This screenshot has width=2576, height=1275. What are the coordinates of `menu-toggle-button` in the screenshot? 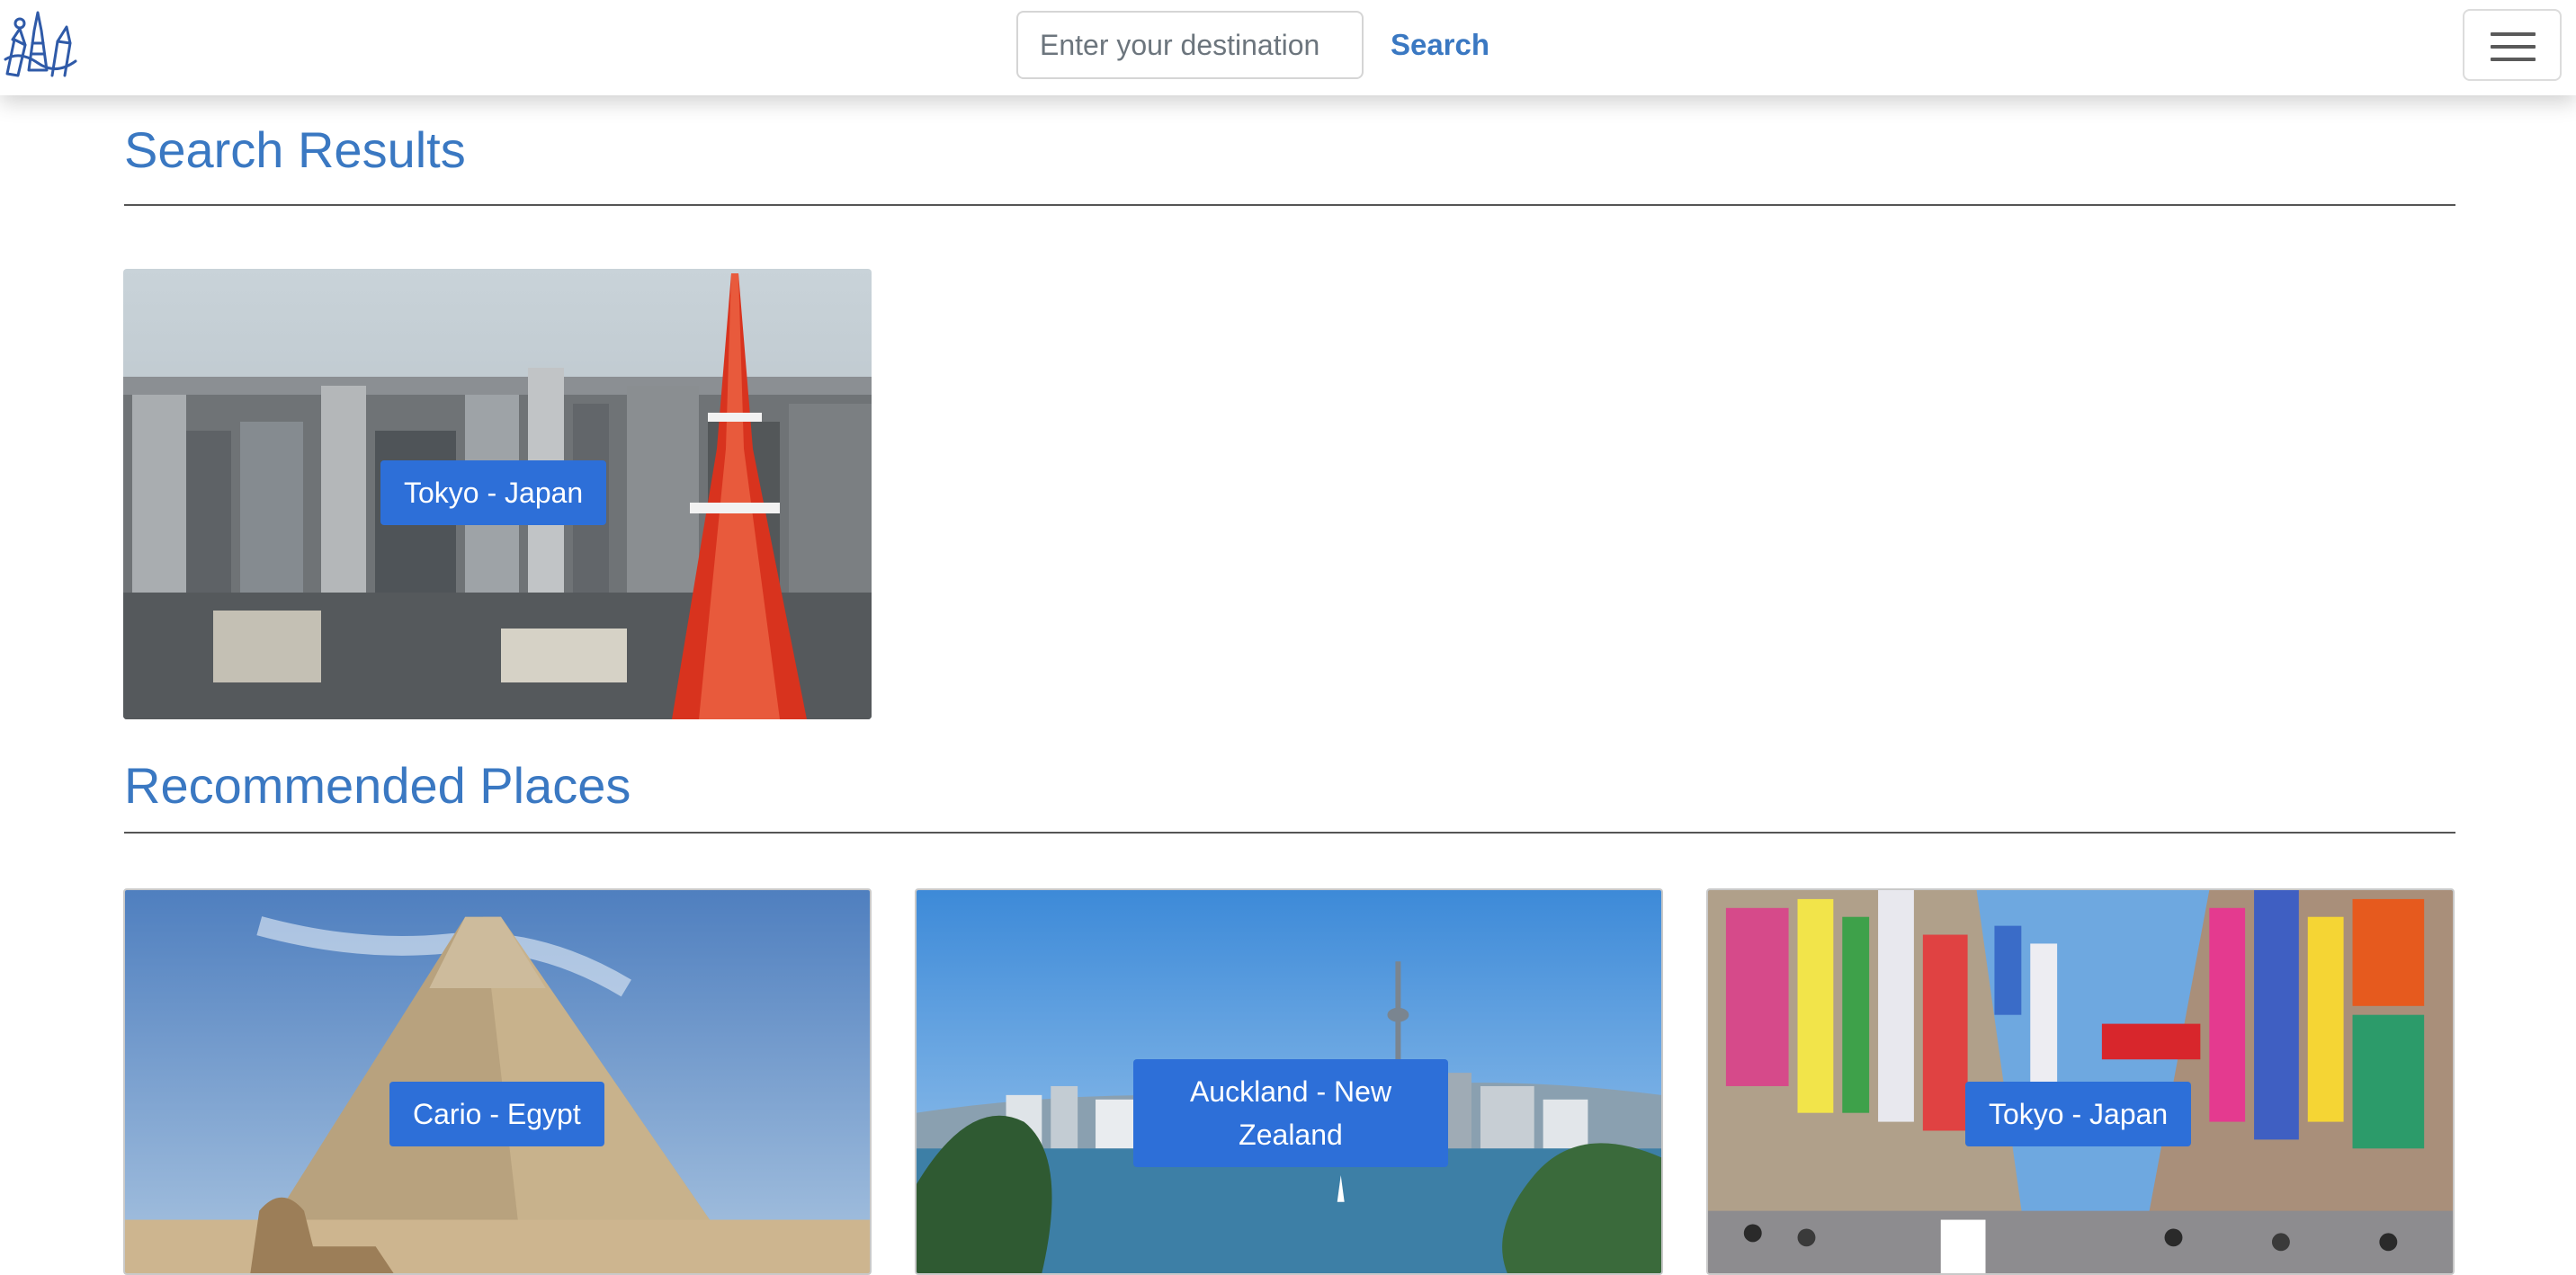 It's located at (2512, 45).